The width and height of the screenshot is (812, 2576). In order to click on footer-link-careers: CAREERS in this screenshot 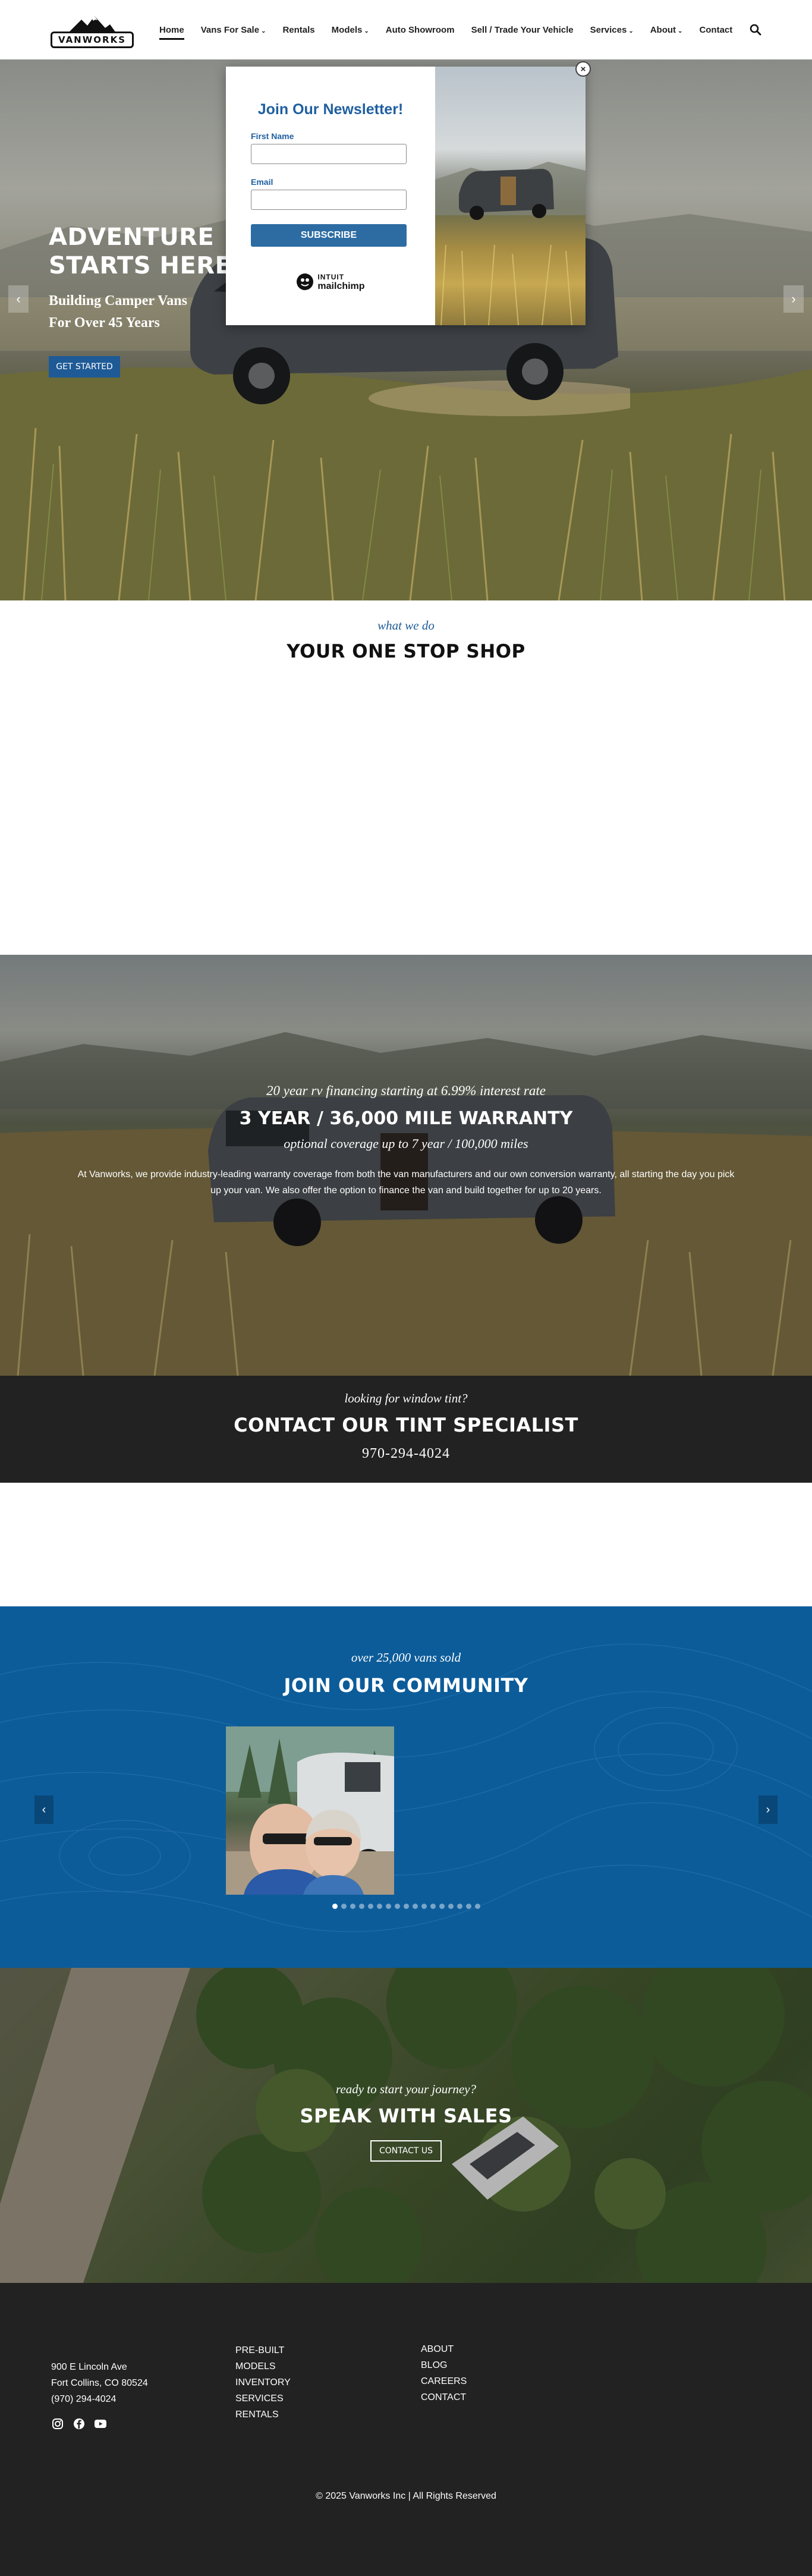, I will do `click(444, 2381)`.